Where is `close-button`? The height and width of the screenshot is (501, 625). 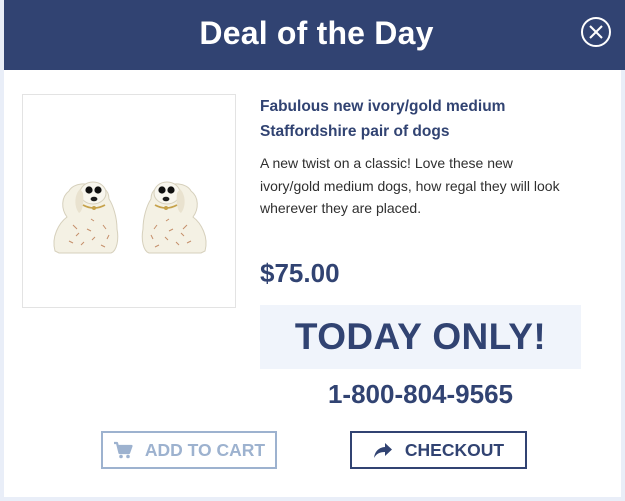 close-button is located at coordinates (596, 32).